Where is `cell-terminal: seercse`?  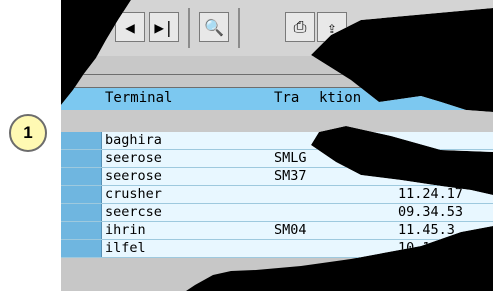
cell-terminal: seercse is located at coordinates (133, 212).